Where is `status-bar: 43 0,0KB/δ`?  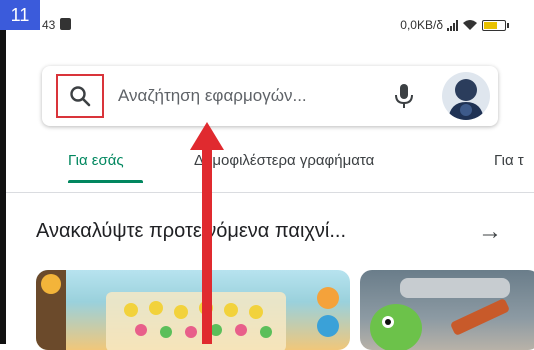
status-bar: 43 0,0KB/δ is located at coordinates (287, 25).